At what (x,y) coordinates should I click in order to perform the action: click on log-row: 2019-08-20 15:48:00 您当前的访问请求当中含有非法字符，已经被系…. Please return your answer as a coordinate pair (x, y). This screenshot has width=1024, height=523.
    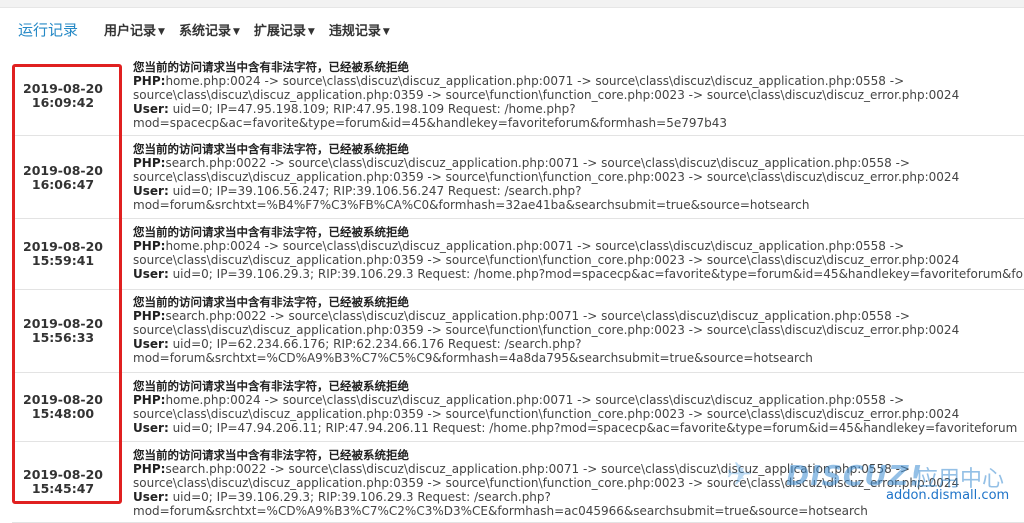
    Looking at the image, I should click on (518, 407).